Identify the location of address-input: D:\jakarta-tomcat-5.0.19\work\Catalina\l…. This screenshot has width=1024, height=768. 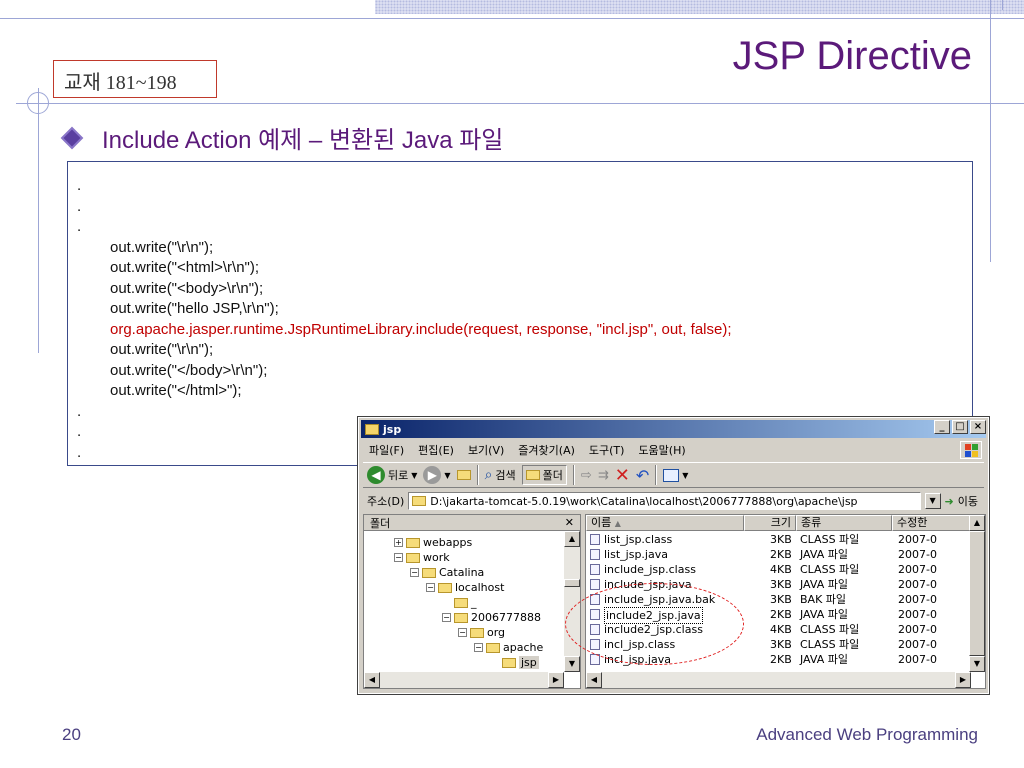
(664, 501).